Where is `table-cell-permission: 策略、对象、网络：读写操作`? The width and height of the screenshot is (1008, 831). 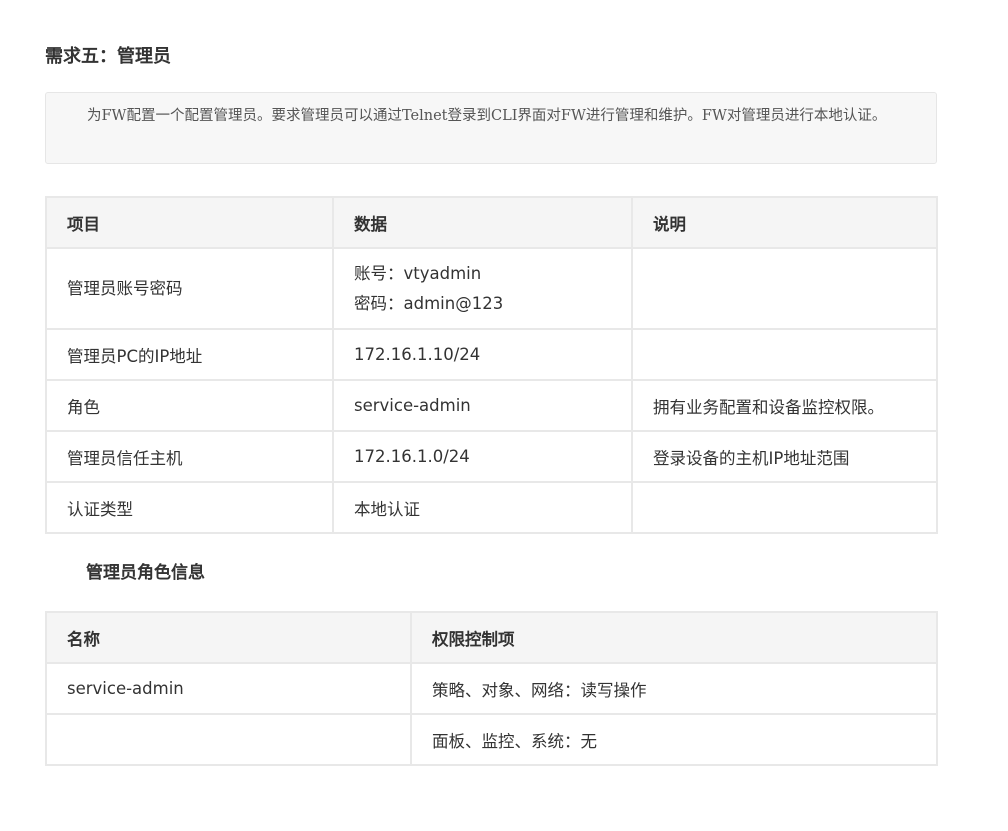 table-cell-permission: 策略、对象、网络：读写操作 is located at coordinates (674, 688).